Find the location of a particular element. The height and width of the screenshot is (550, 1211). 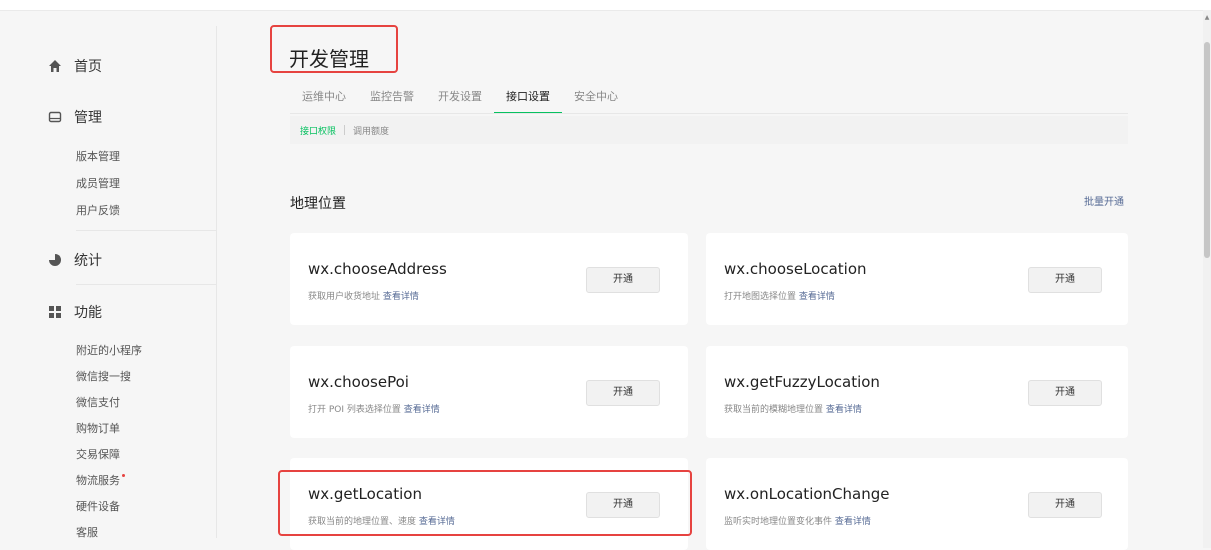

sidebar-item-label: 首页 is located at coordinates (88, 67).